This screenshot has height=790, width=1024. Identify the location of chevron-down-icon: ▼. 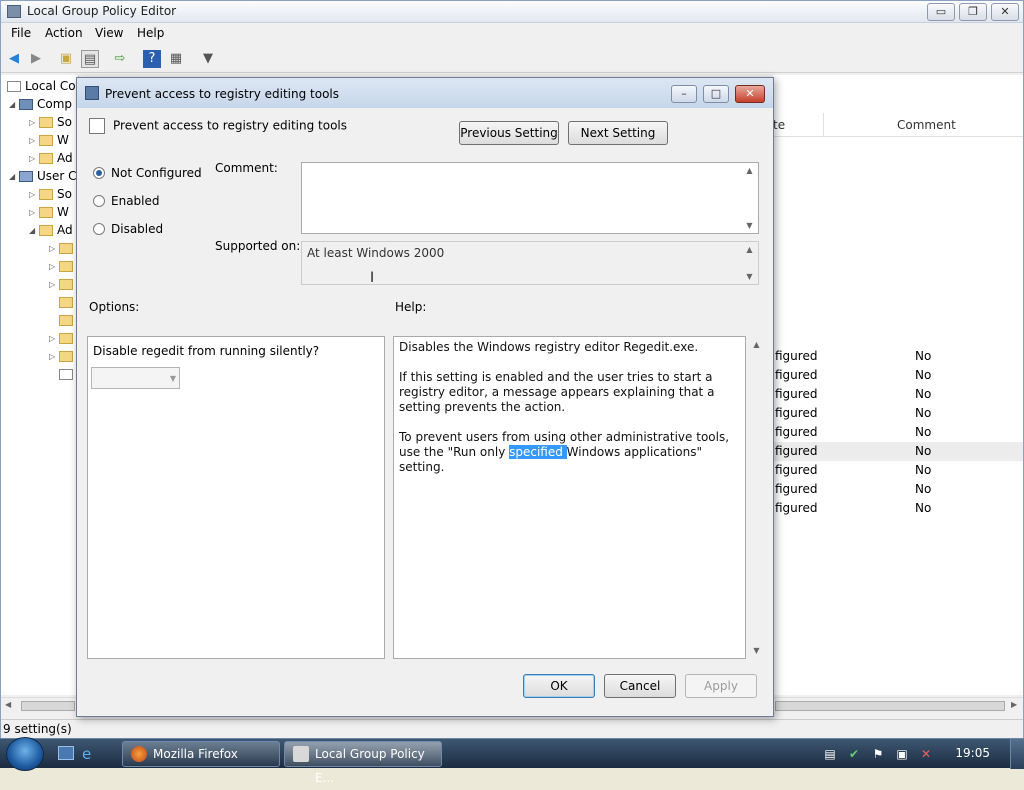
(172, 378).